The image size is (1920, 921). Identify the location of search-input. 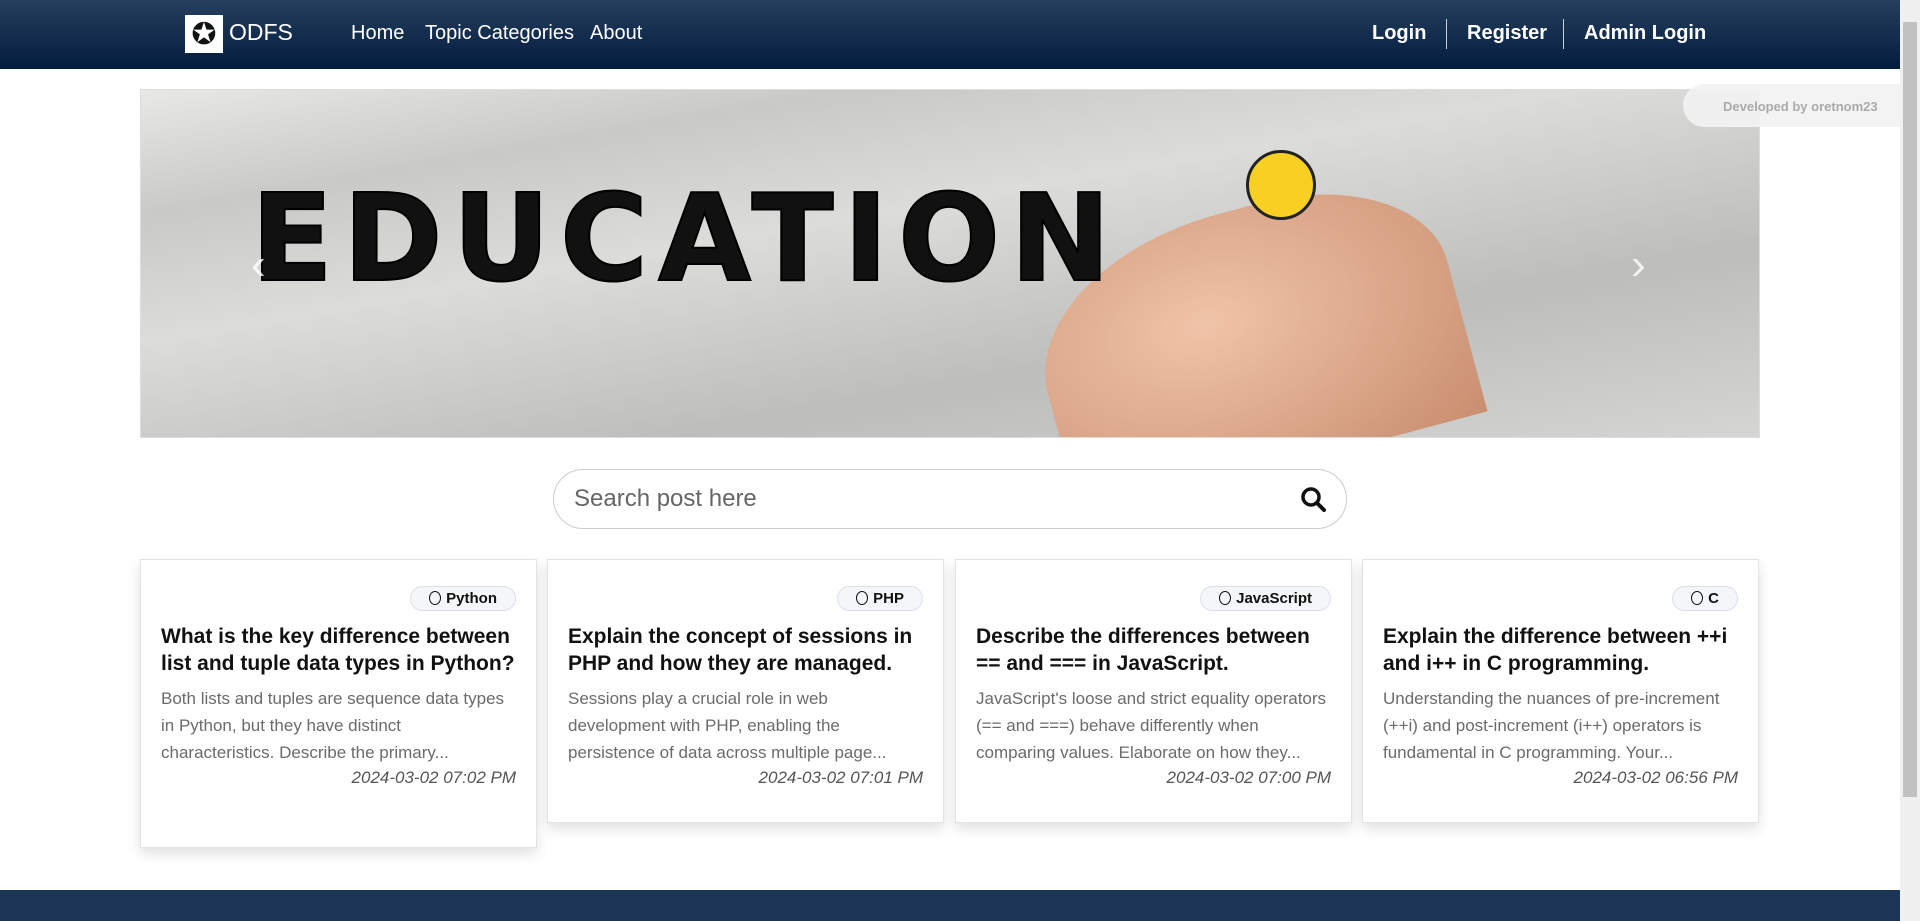
(937, 499).